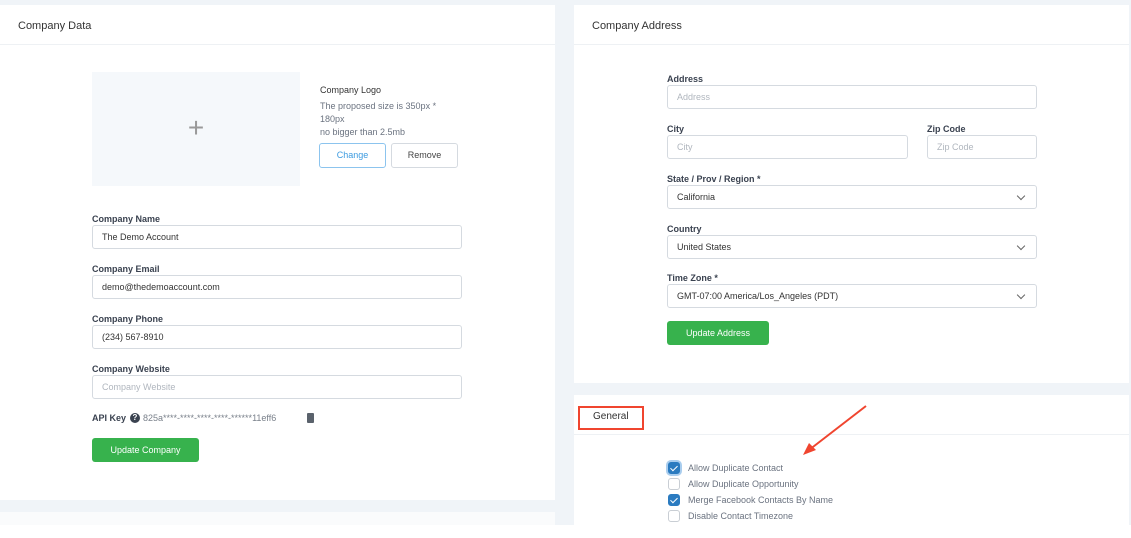  Describe the element at coordinates (852, 247) in the screenshot. I see `country-select: United States` at that location.